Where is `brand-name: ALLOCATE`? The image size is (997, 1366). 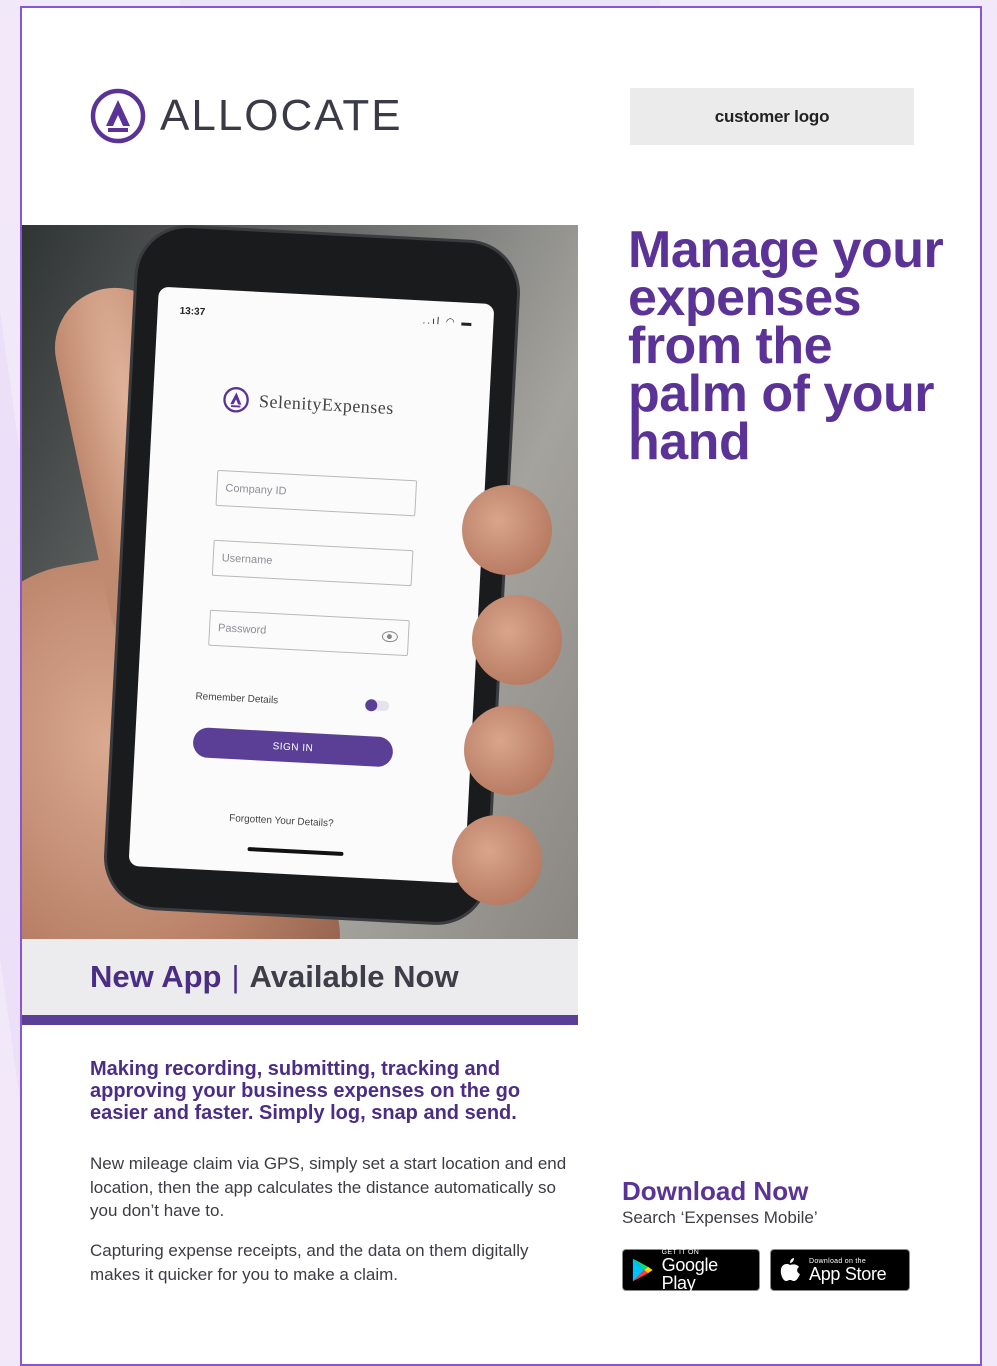 brand-name: ALLOCATE is located at coordinates (281, 115).